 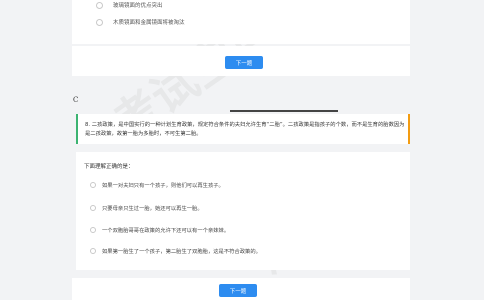 I want to click on question-prompt: 下面理解正确的是：, so click(x=109, y=167).